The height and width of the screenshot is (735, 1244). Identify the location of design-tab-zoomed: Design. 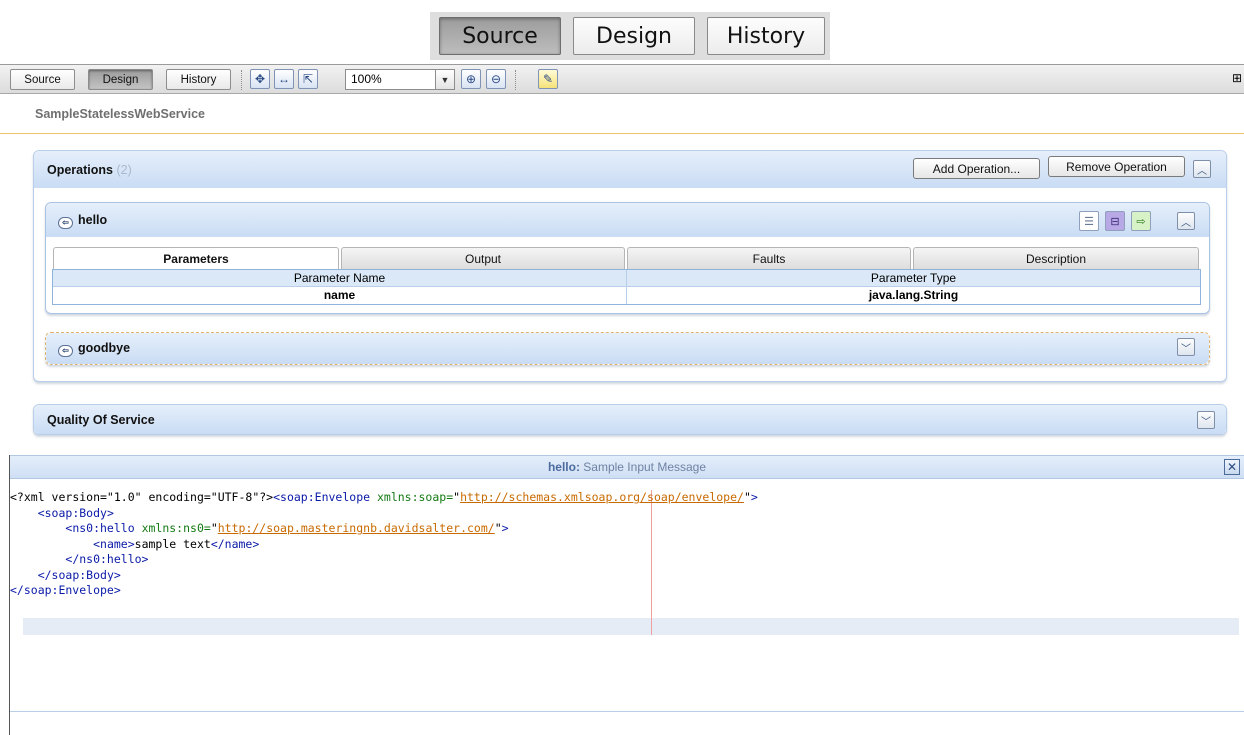
(634, 36).